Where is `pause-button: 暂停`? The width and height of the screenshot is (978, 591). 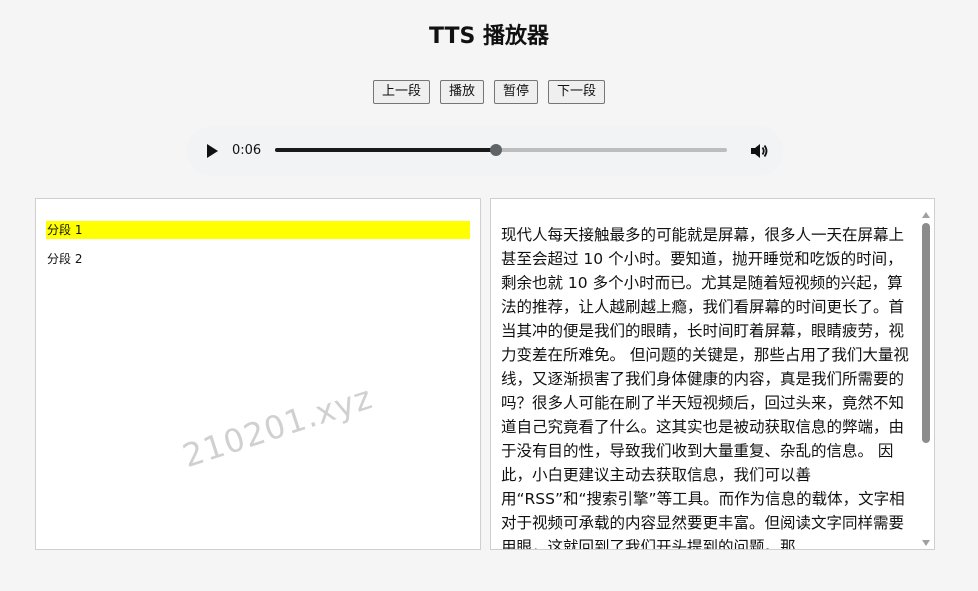 pause-button: 暂停 is located at coordinates (516, 92).